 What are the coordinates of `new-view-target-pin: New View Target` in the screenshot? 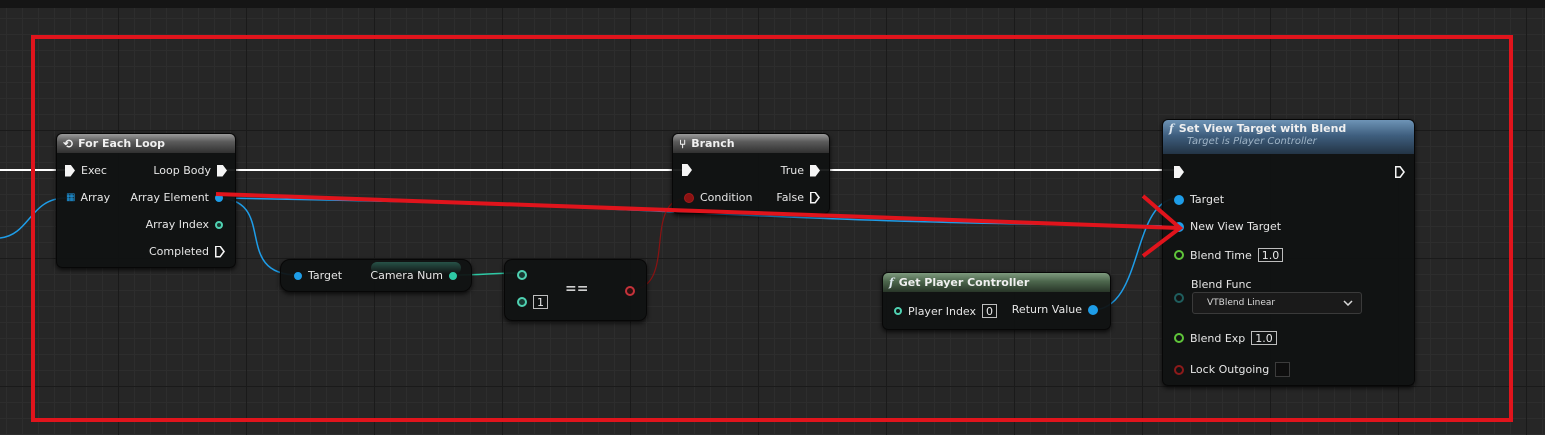 It's located at (1227, 226).